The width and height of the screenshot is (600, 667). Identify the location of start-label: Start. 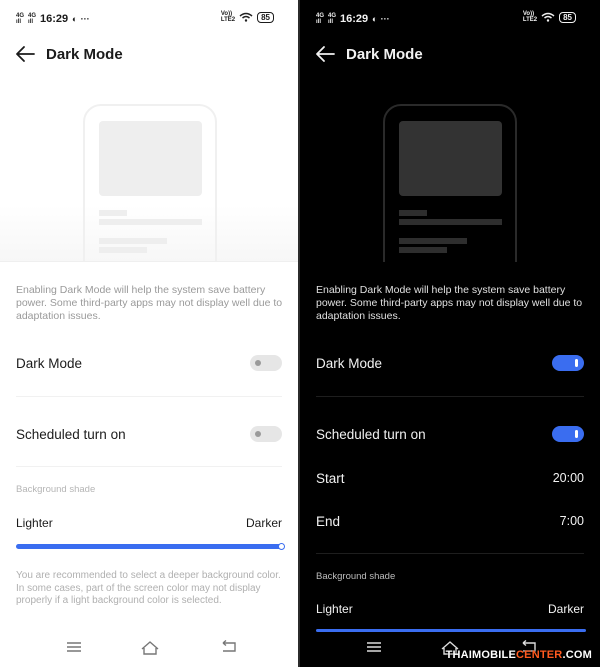
(330, 478).